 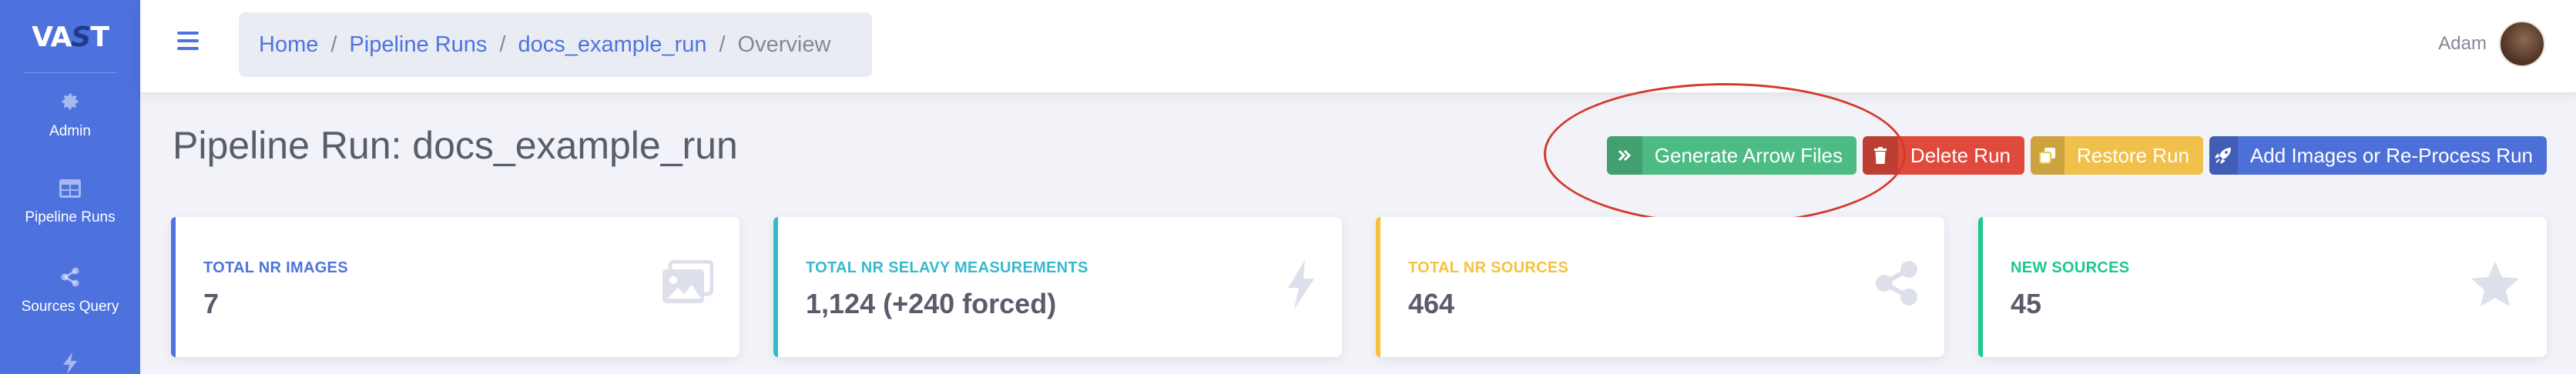 What do you see at coordinates (612, 45) in the screenshot?
I see `breadcrumb-run: docs_example_run` at bounding box center [612, 45].